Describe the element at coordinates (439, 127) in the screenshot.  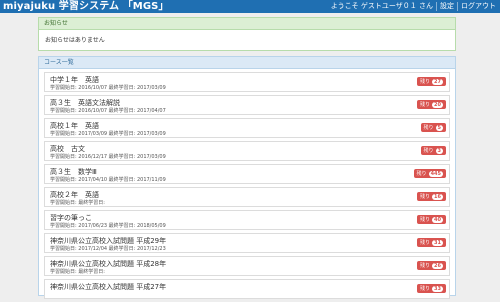
I see `remaining-count-badge: 5` at that location.